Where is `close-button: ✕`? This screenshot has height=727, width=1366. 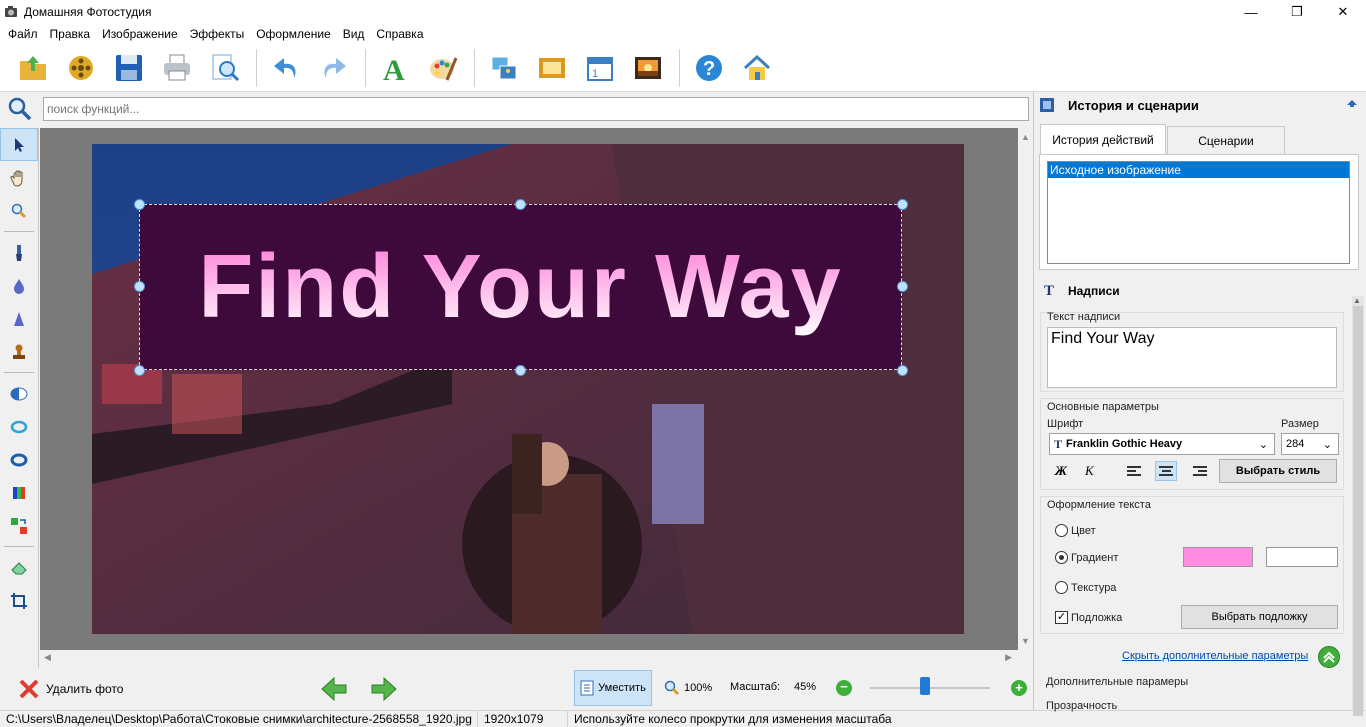 close-button: ✕ is located at coordinates (1343, 12).